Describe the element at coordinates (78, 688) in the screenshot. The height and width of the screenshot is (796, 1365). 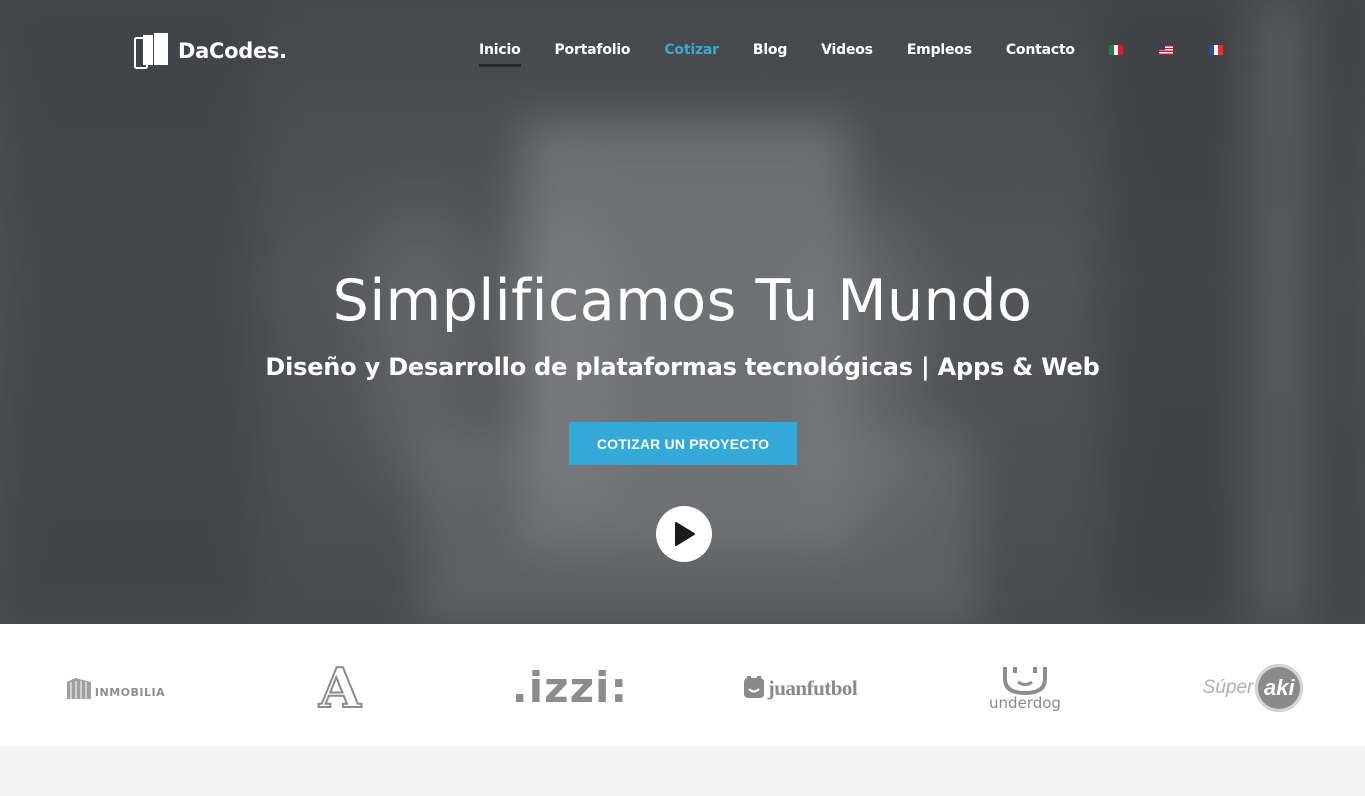
I see `building-icon` at that location.